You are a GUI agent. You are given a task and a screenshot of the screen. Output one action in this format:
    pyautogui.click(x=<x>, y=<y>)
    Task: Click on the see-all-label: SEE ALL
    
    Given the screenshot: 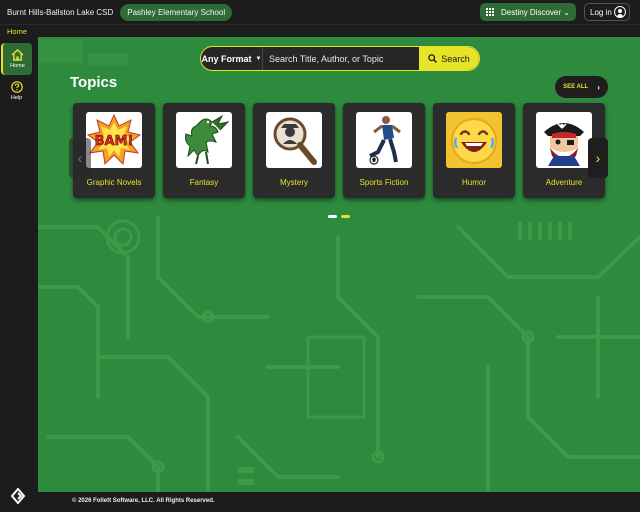 What is the action you would take?
    pyautogui.click(x=576, y=87)
    